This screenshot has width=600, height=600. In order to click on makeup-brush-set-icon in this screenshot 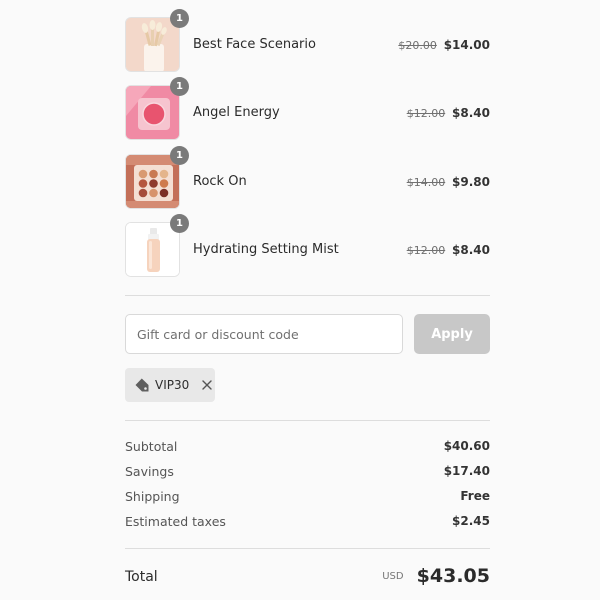, I will do `click(152, 44)`.